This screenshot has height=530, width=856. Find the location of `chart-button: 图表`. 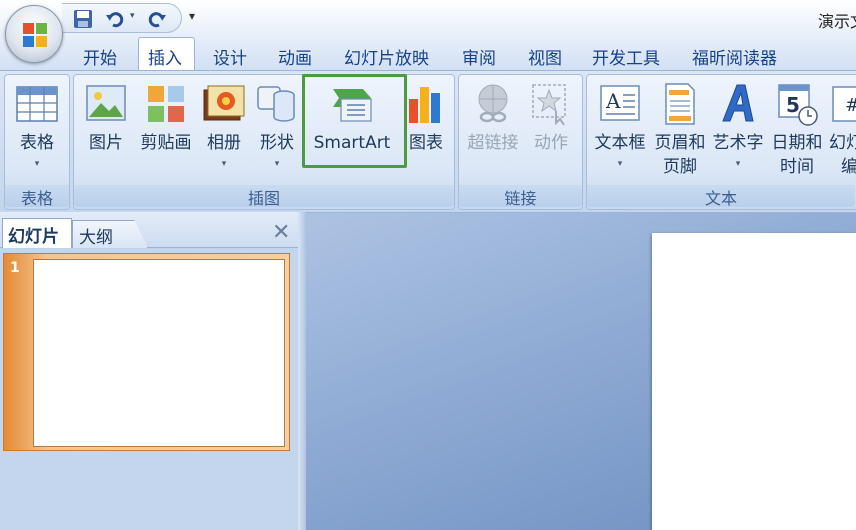

chart-button: 图表 is located at coordinates (426, 129).